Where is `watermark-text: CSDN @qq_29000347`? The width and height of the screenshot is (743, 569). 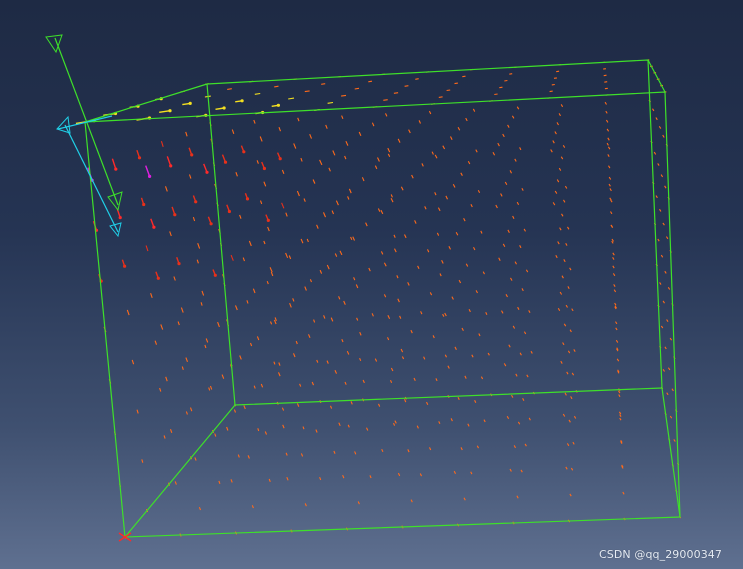 watermark-text: CSDN @qq_29000347 is located at coordinates (660, 554).